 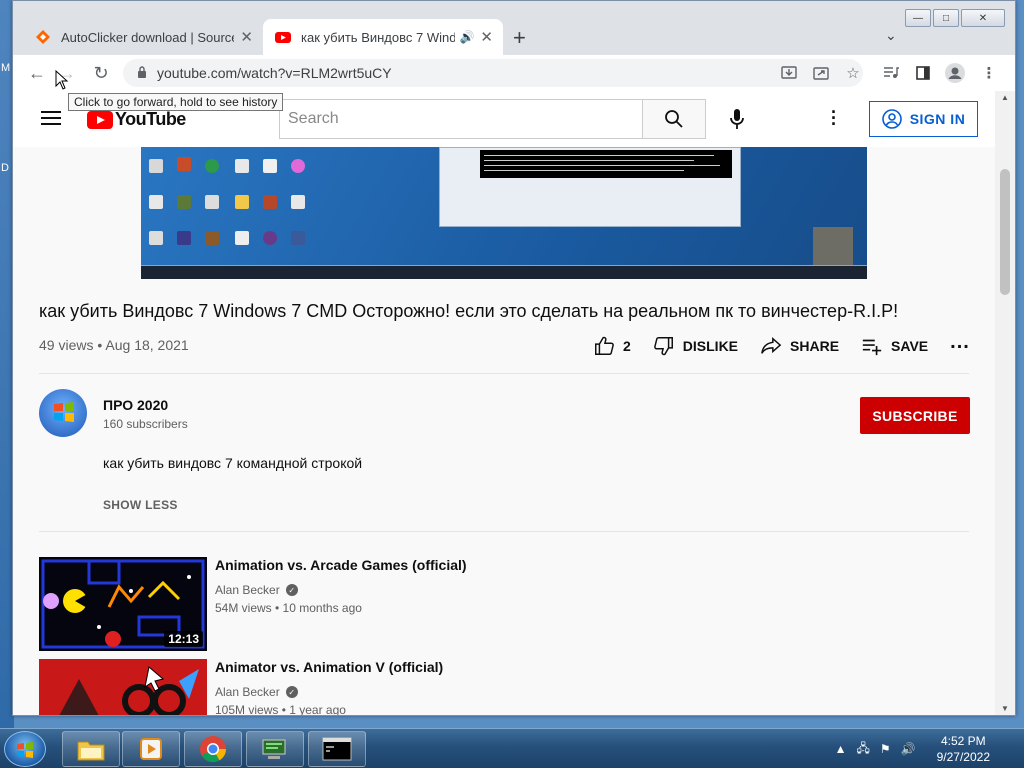 What do you see at coordinates (891, 35) in the screenshot?
I see `tab-search-icon: ⌄` at bounding box center [891, 35].